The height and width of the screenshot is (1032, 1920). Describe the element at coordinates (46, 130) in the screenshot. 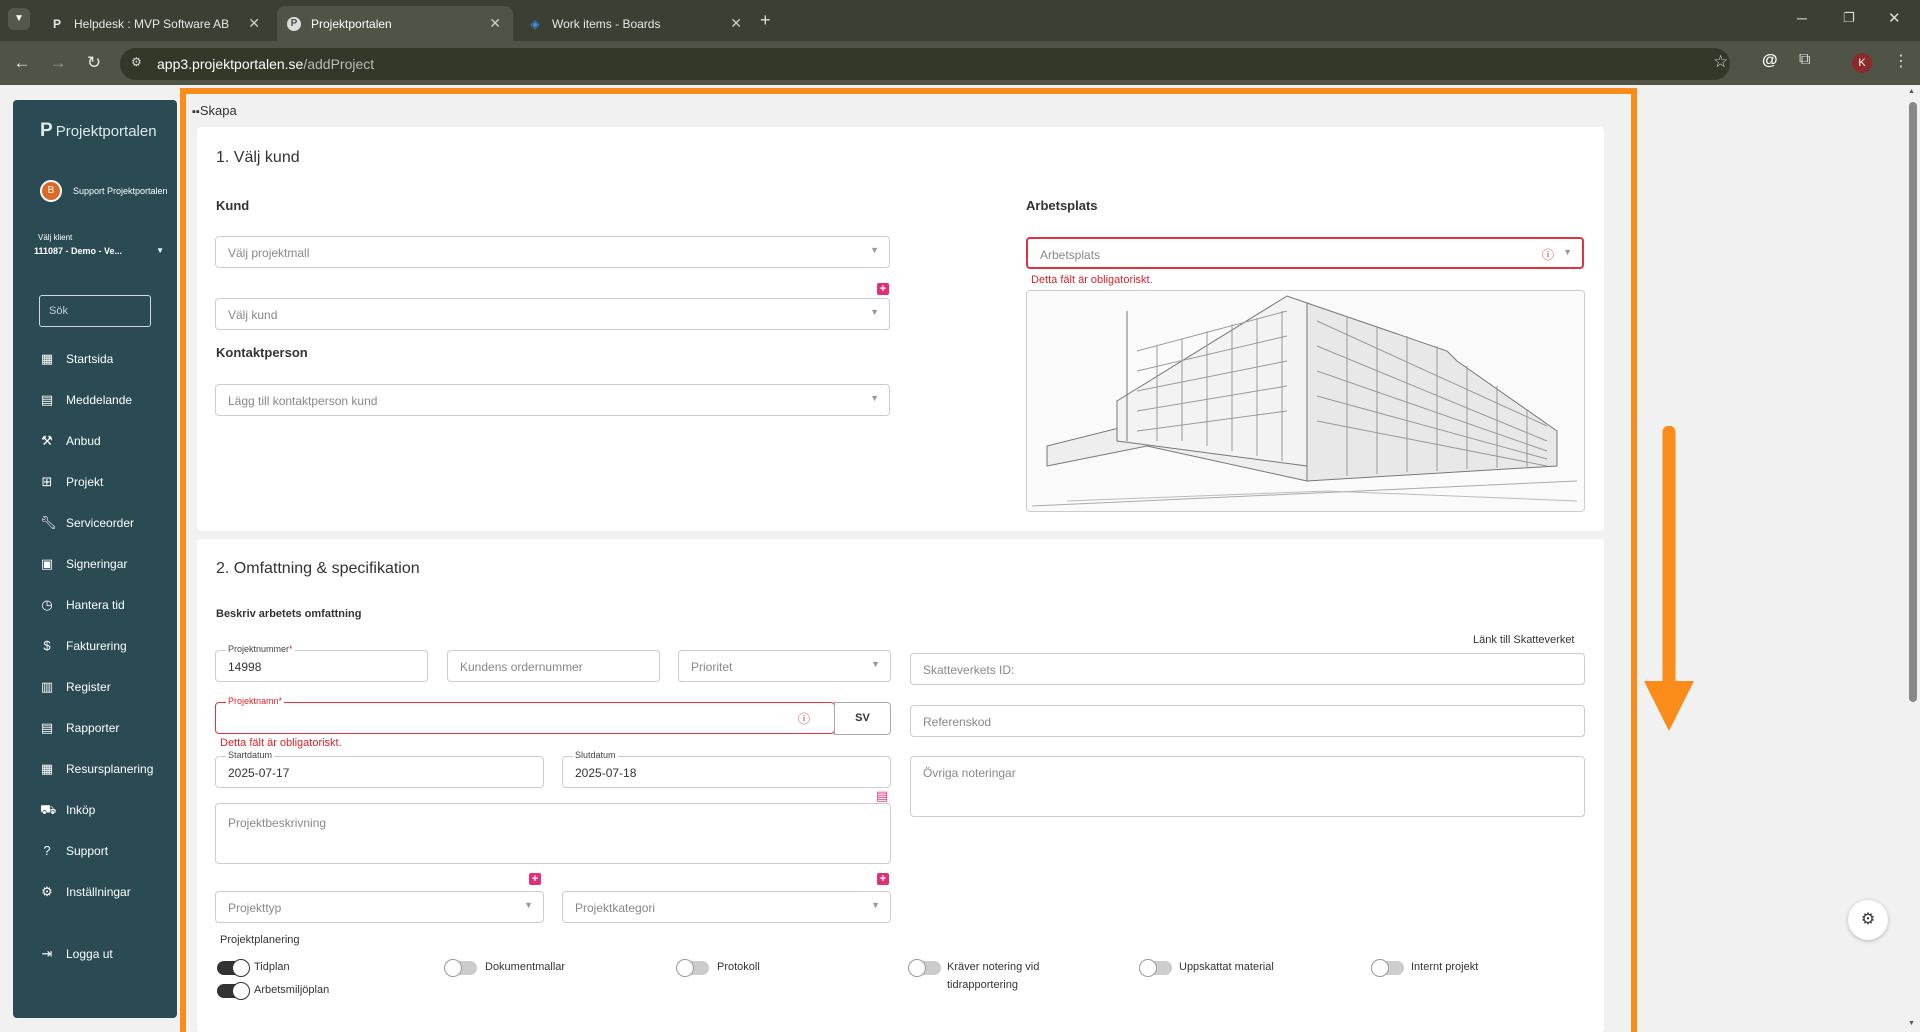

I see `logo-p-icon: P` at that location.